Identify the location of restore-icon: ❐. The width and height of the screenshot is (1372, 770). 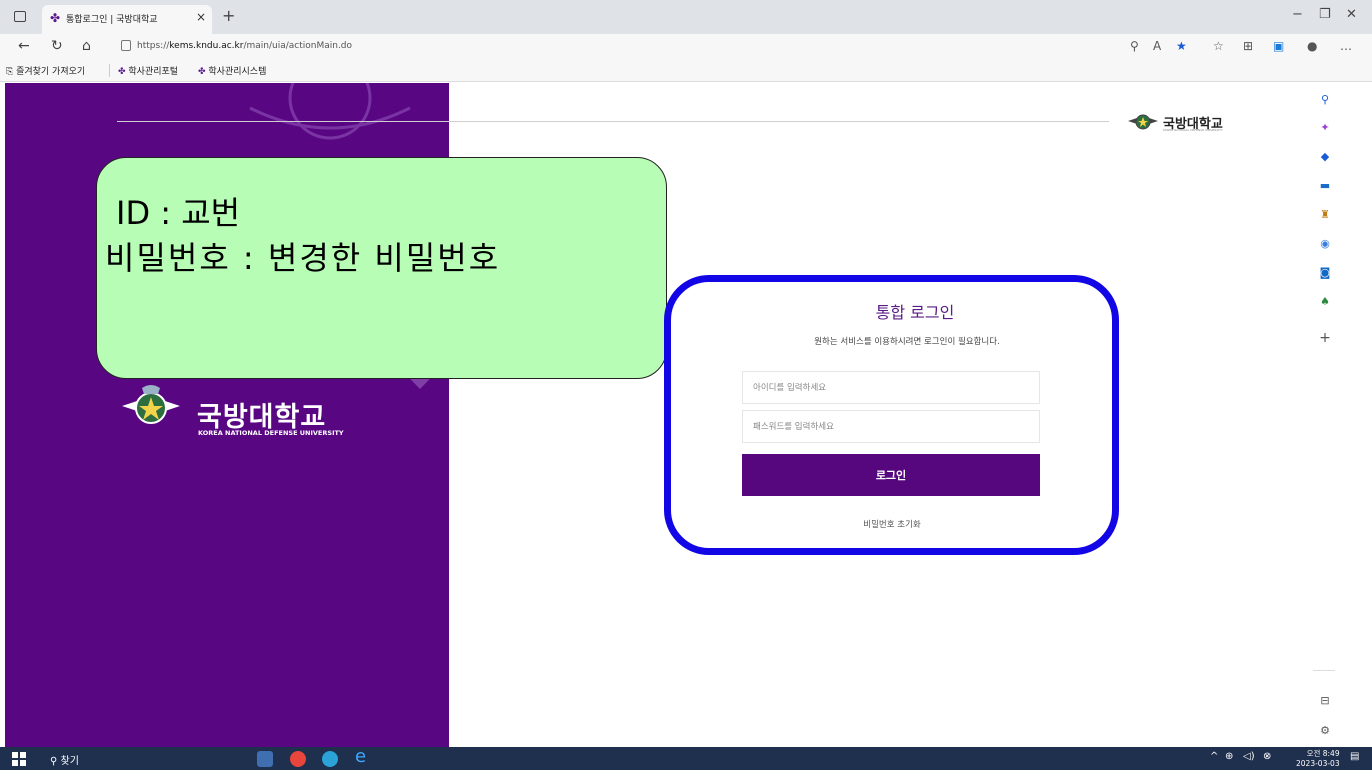
(1325, 14).